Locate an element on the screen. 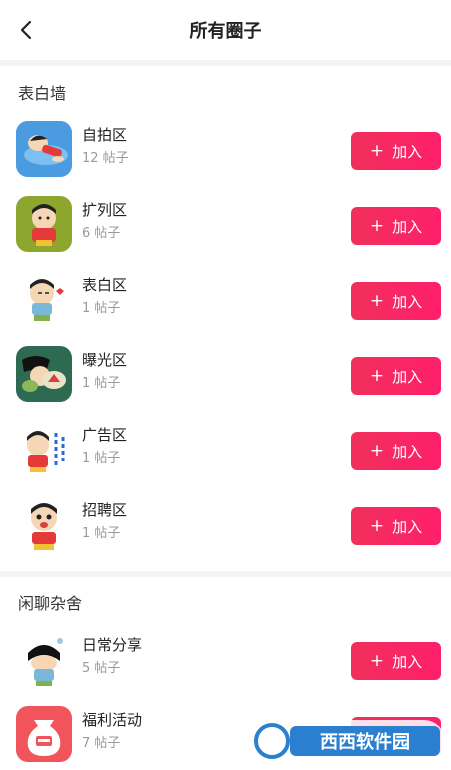 This screenshot has height=770, width=451. page-title: 所有圈子 is located at coordinates (225, 31).